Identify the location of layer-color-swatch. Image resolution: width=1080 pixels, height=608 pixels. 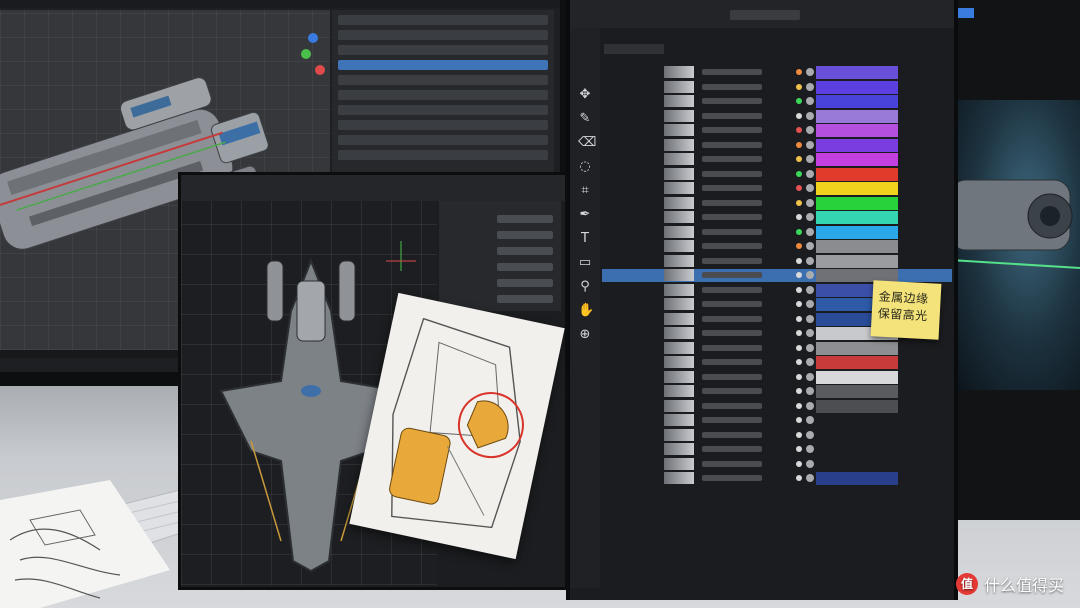
(857, 232).